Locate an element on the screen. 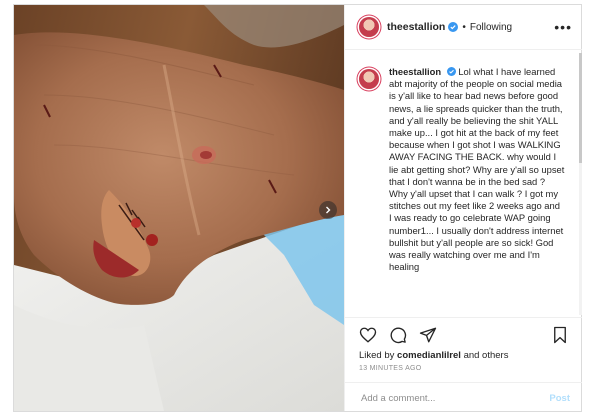 Image resolution: width=595 pixels, height=416 pixels. heart-icon is located at coordinates (368, 335).